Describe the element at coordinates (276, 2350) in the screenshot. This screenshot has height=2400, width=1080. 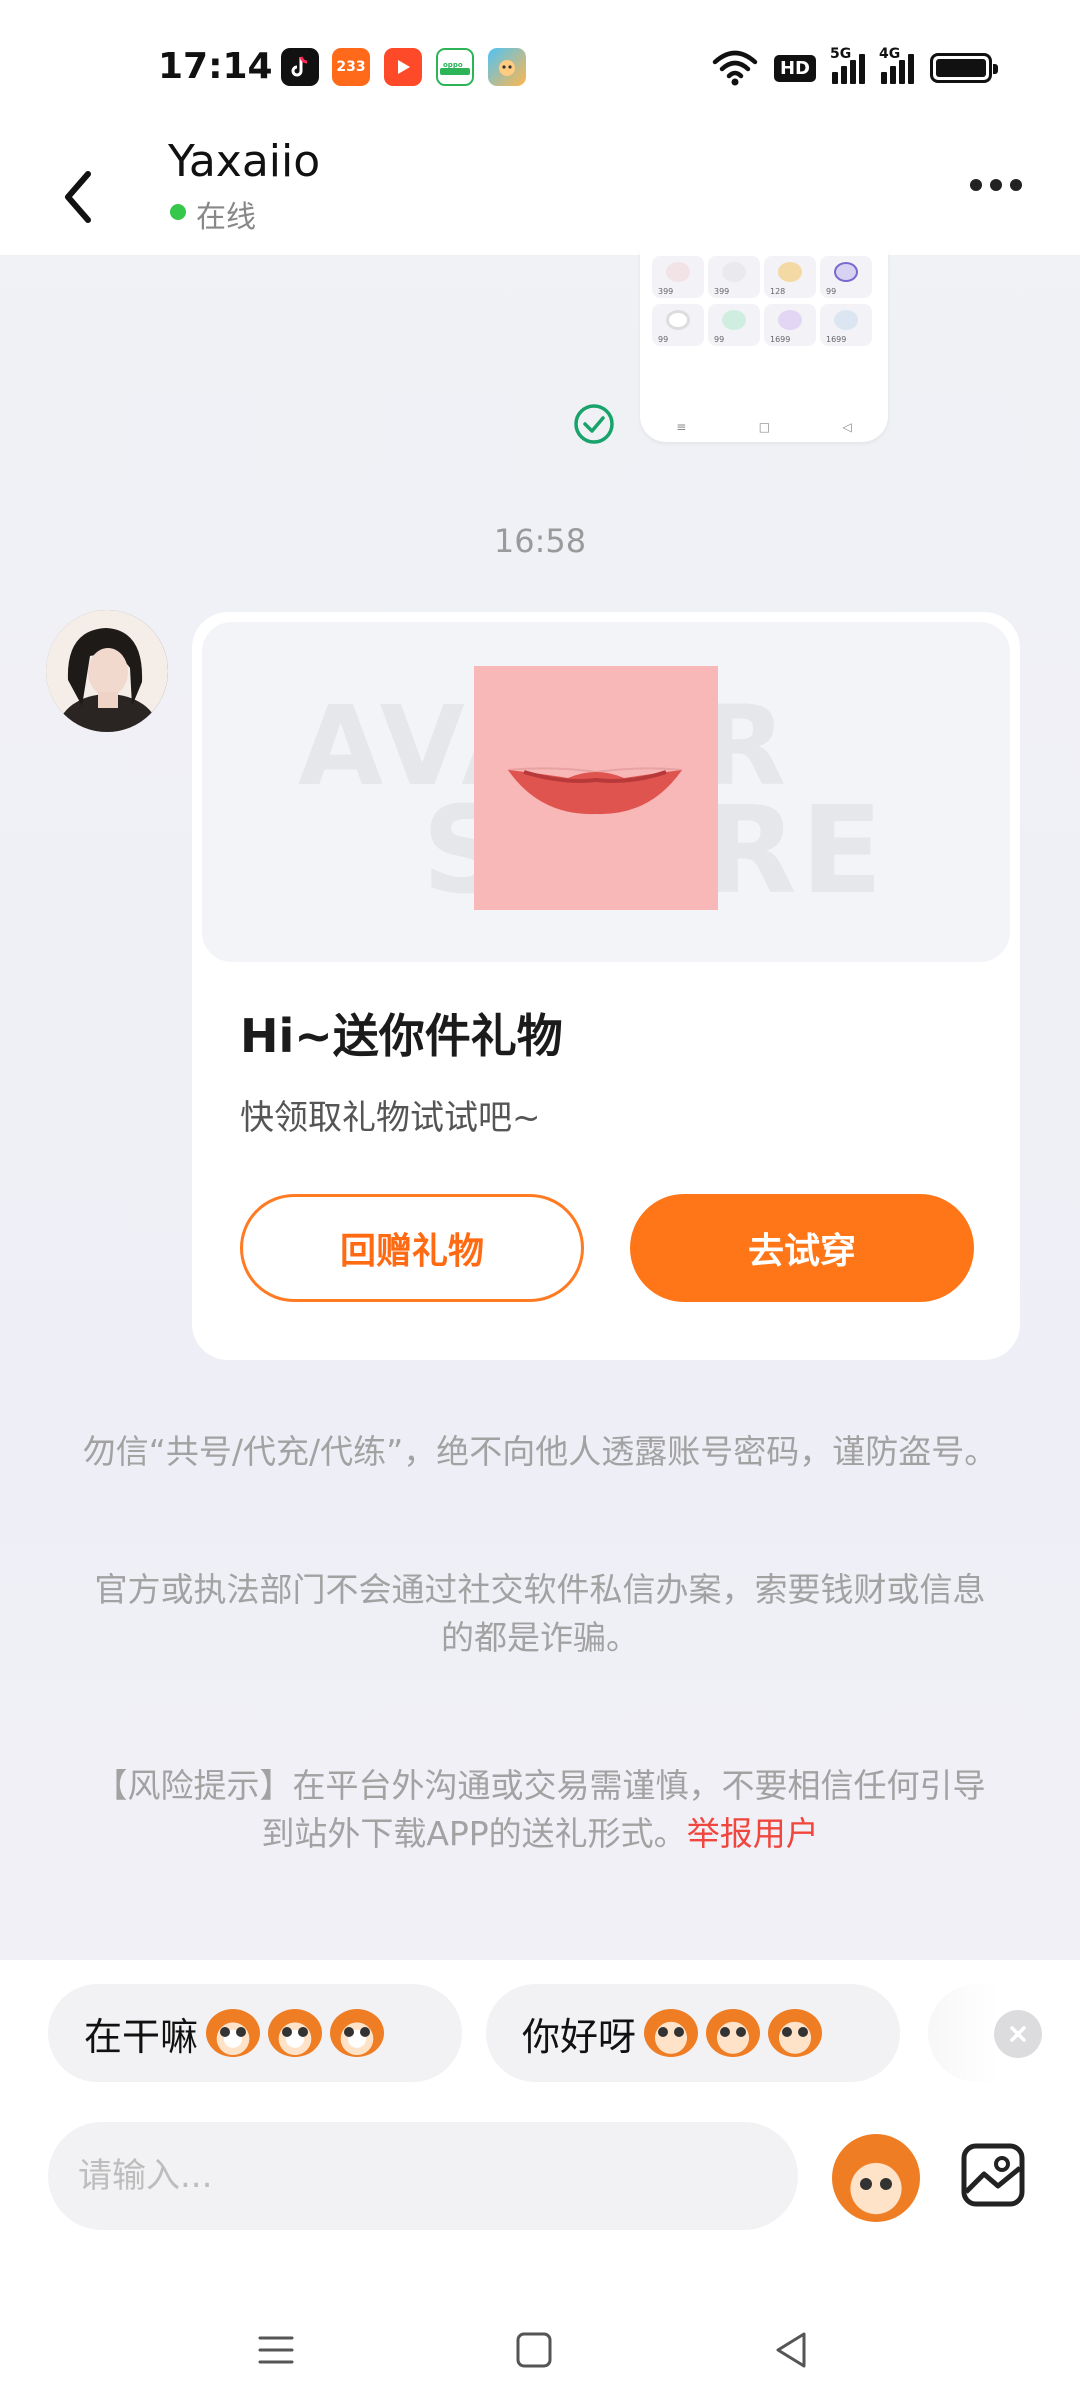
I see `menu-icon` at that location.